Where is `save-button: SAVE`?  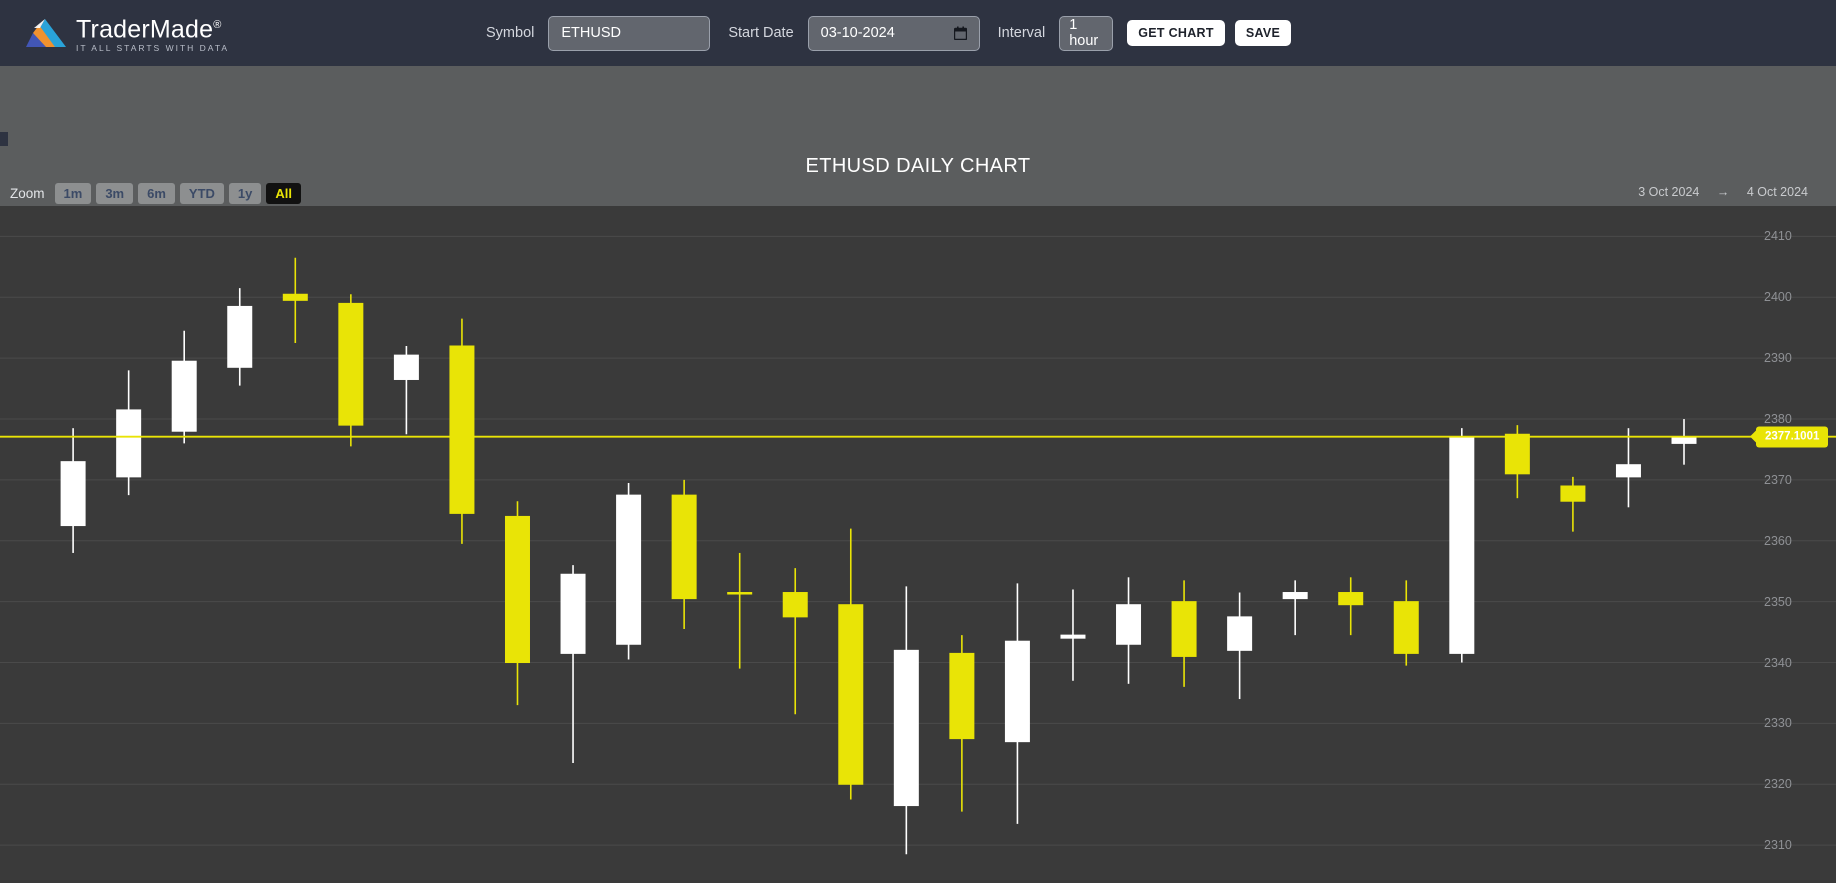 save-button: SAVE is located at coordinates (1263, 33).